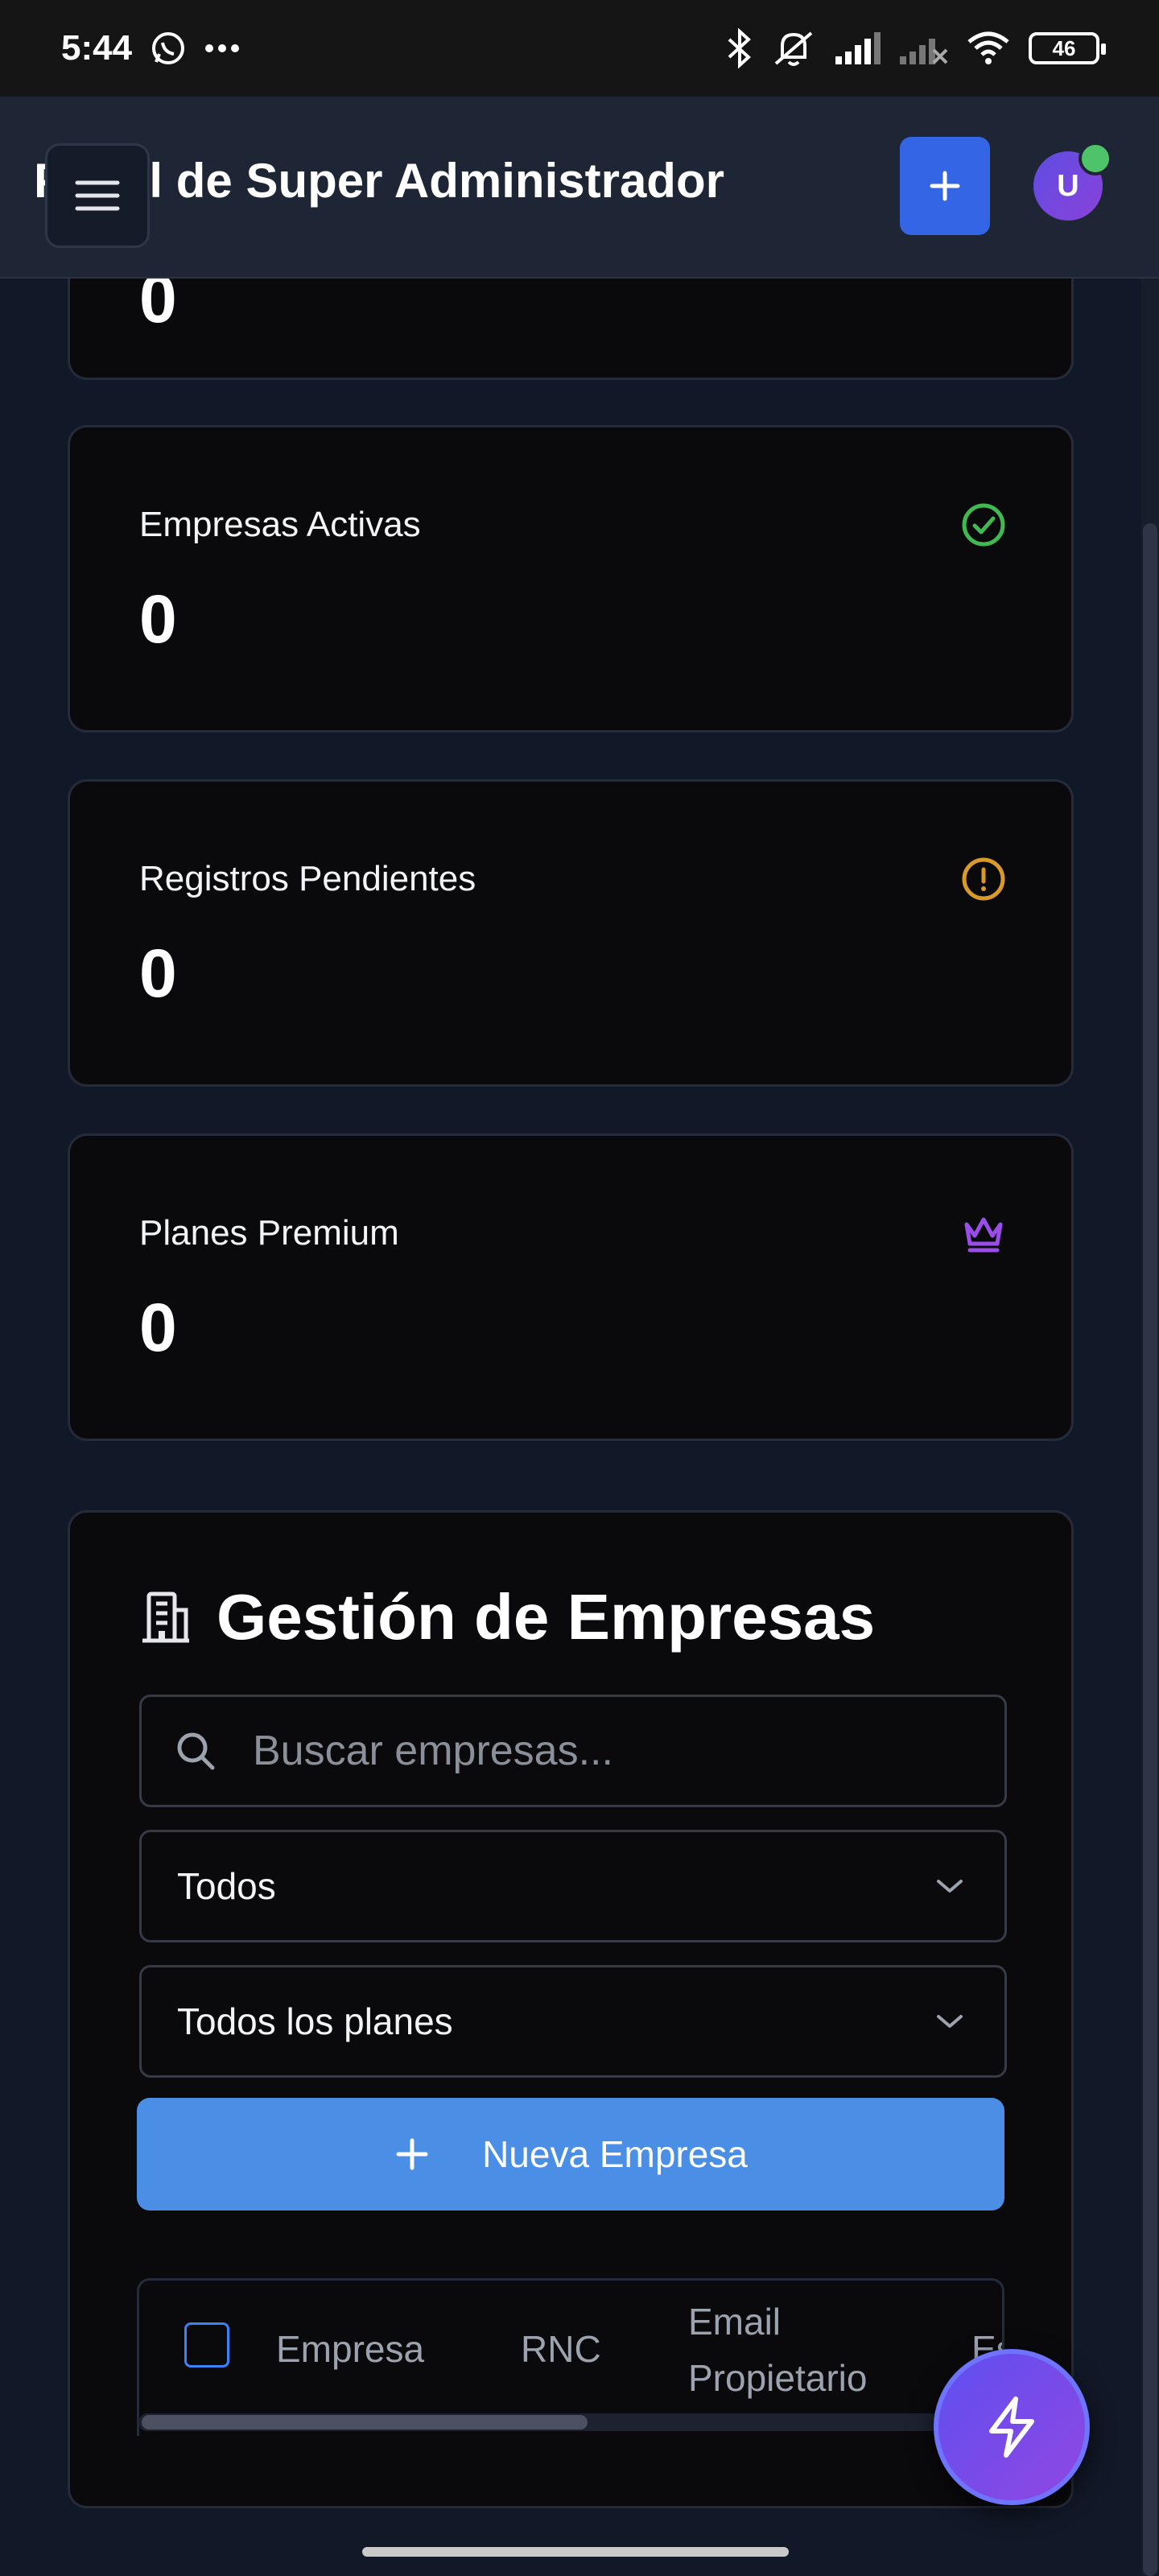  Describe the element at coordinates (571, 579) in the screenshot. I see `stat-card-active-companies: Empresas Activas 0` at that location.